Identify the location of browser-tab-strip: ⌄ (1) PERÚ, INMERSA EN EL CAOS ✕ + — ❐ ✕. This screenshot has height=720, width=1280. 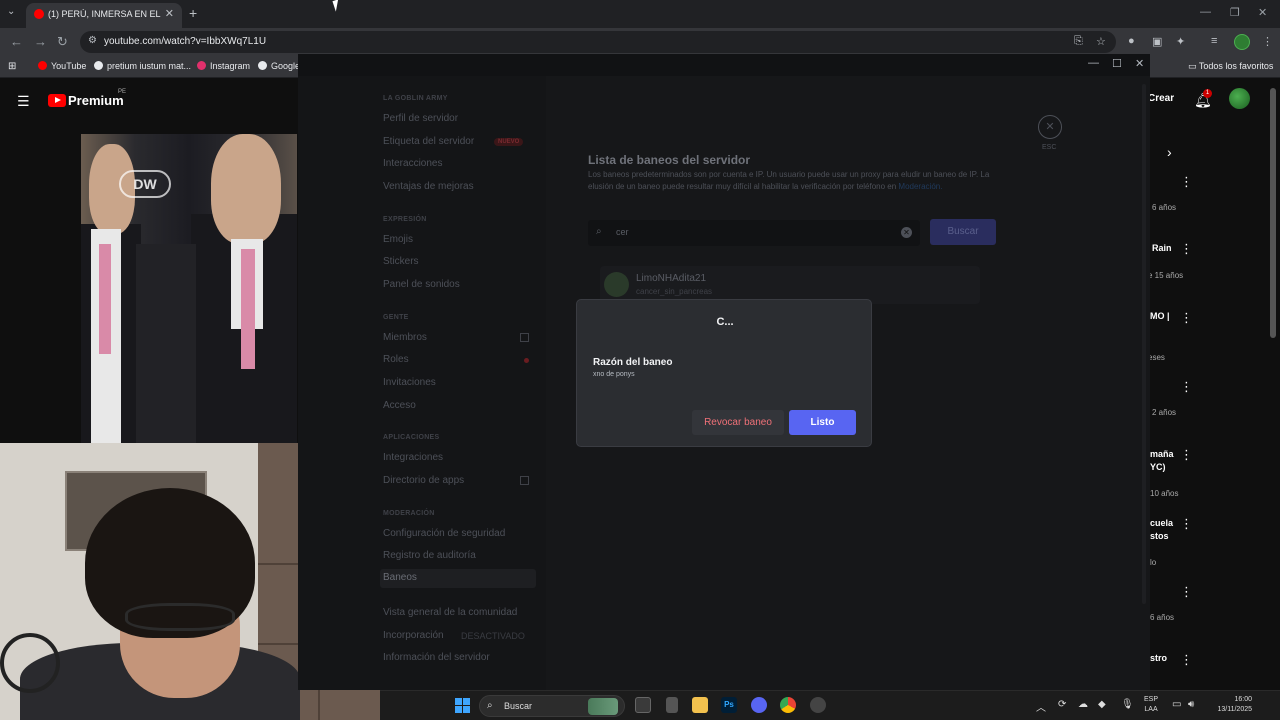
(640, 14).